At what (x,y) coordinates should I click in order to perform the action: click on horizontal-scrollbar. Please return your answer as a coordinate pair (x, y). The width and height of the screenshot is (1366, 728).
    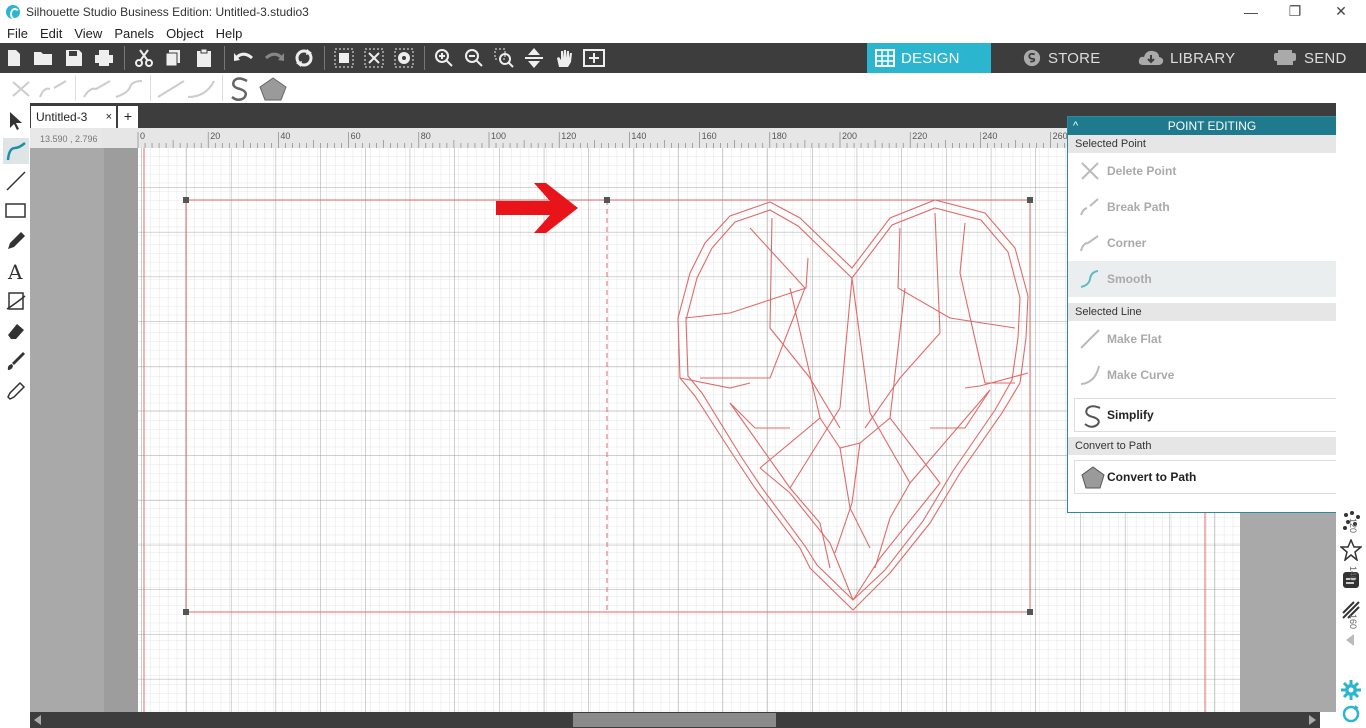
    Looking at the image, I should click on (675, 720).